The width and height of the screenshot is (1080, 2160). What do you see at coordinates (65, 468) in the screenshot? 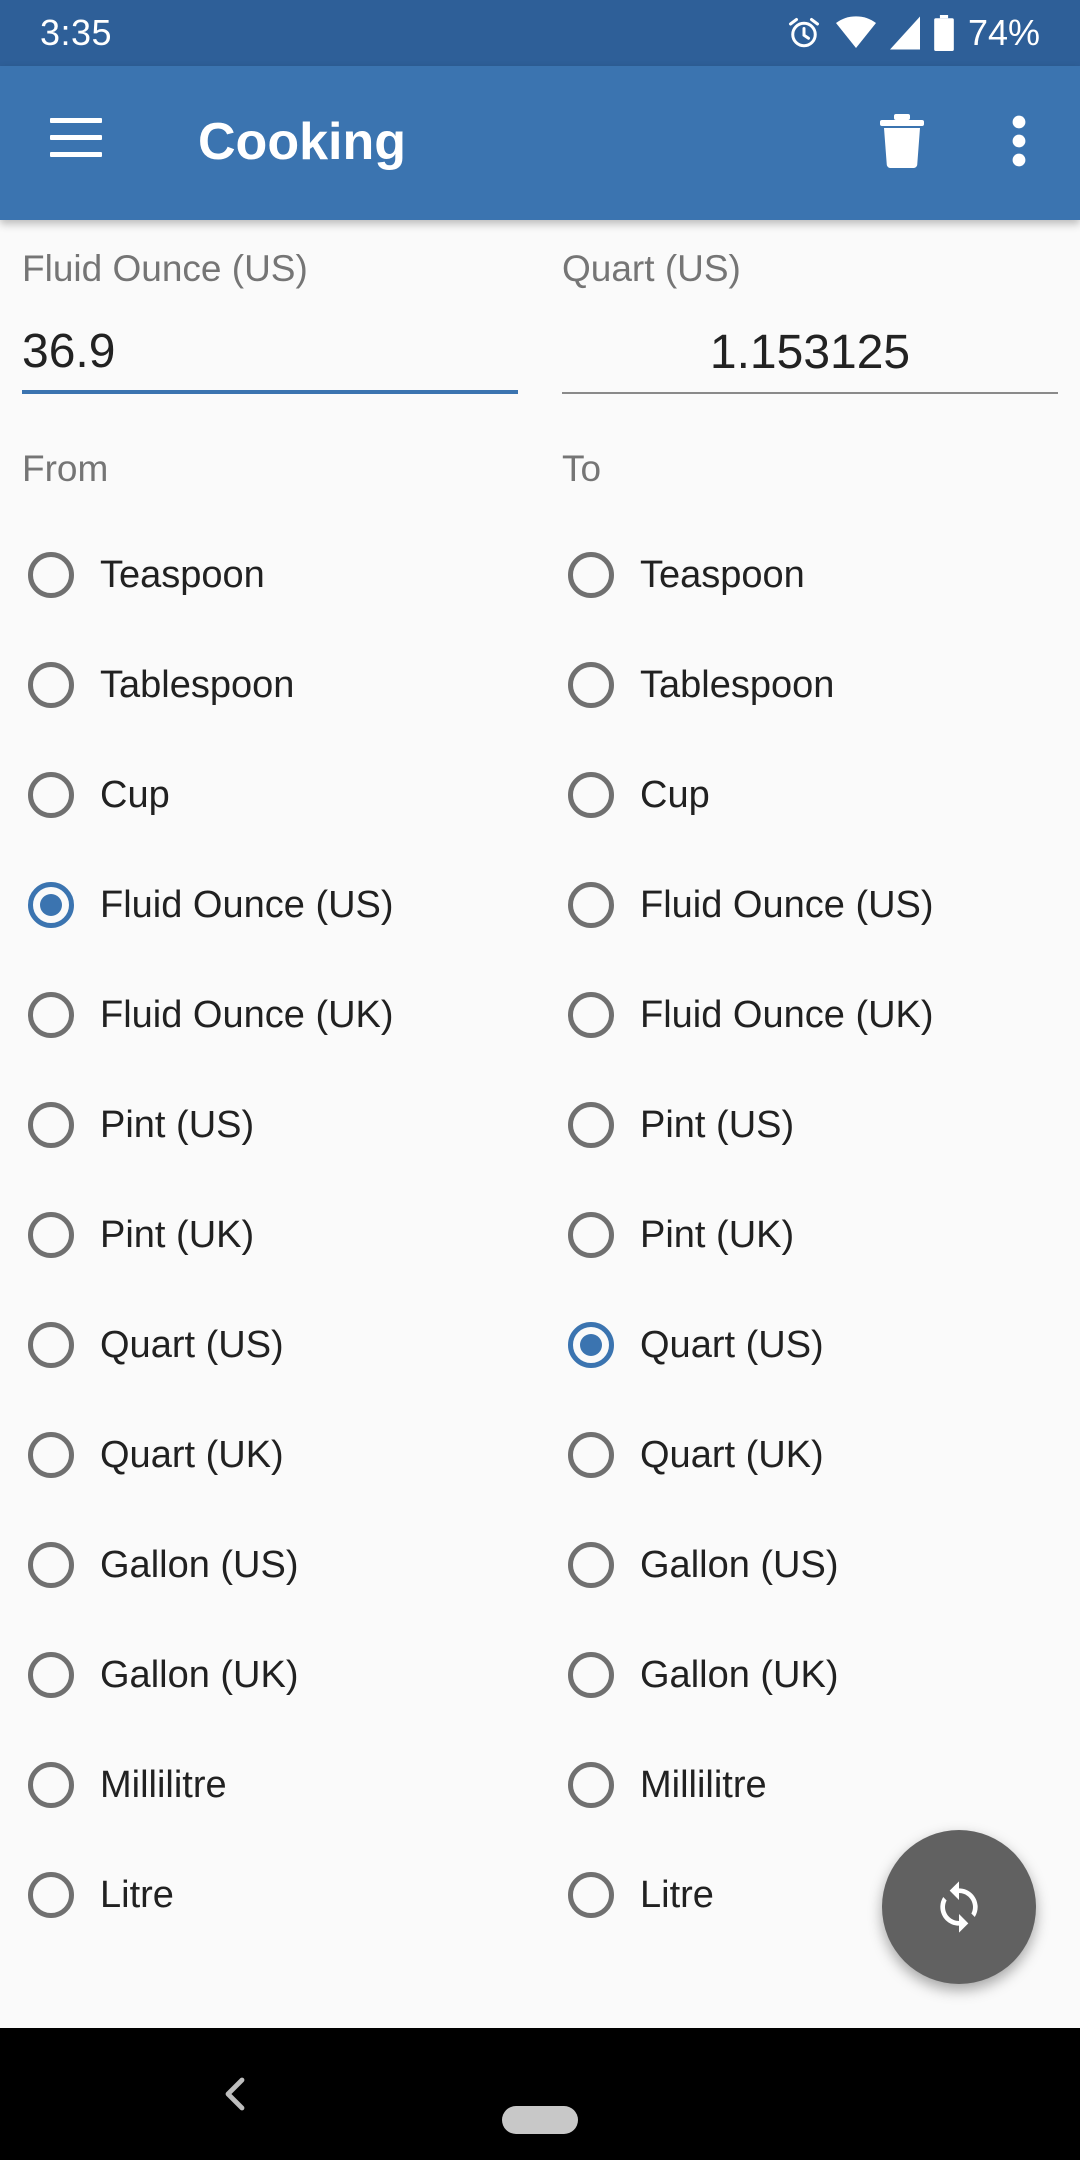
I see `from-section-label: From` at bounding box center [65, 468].